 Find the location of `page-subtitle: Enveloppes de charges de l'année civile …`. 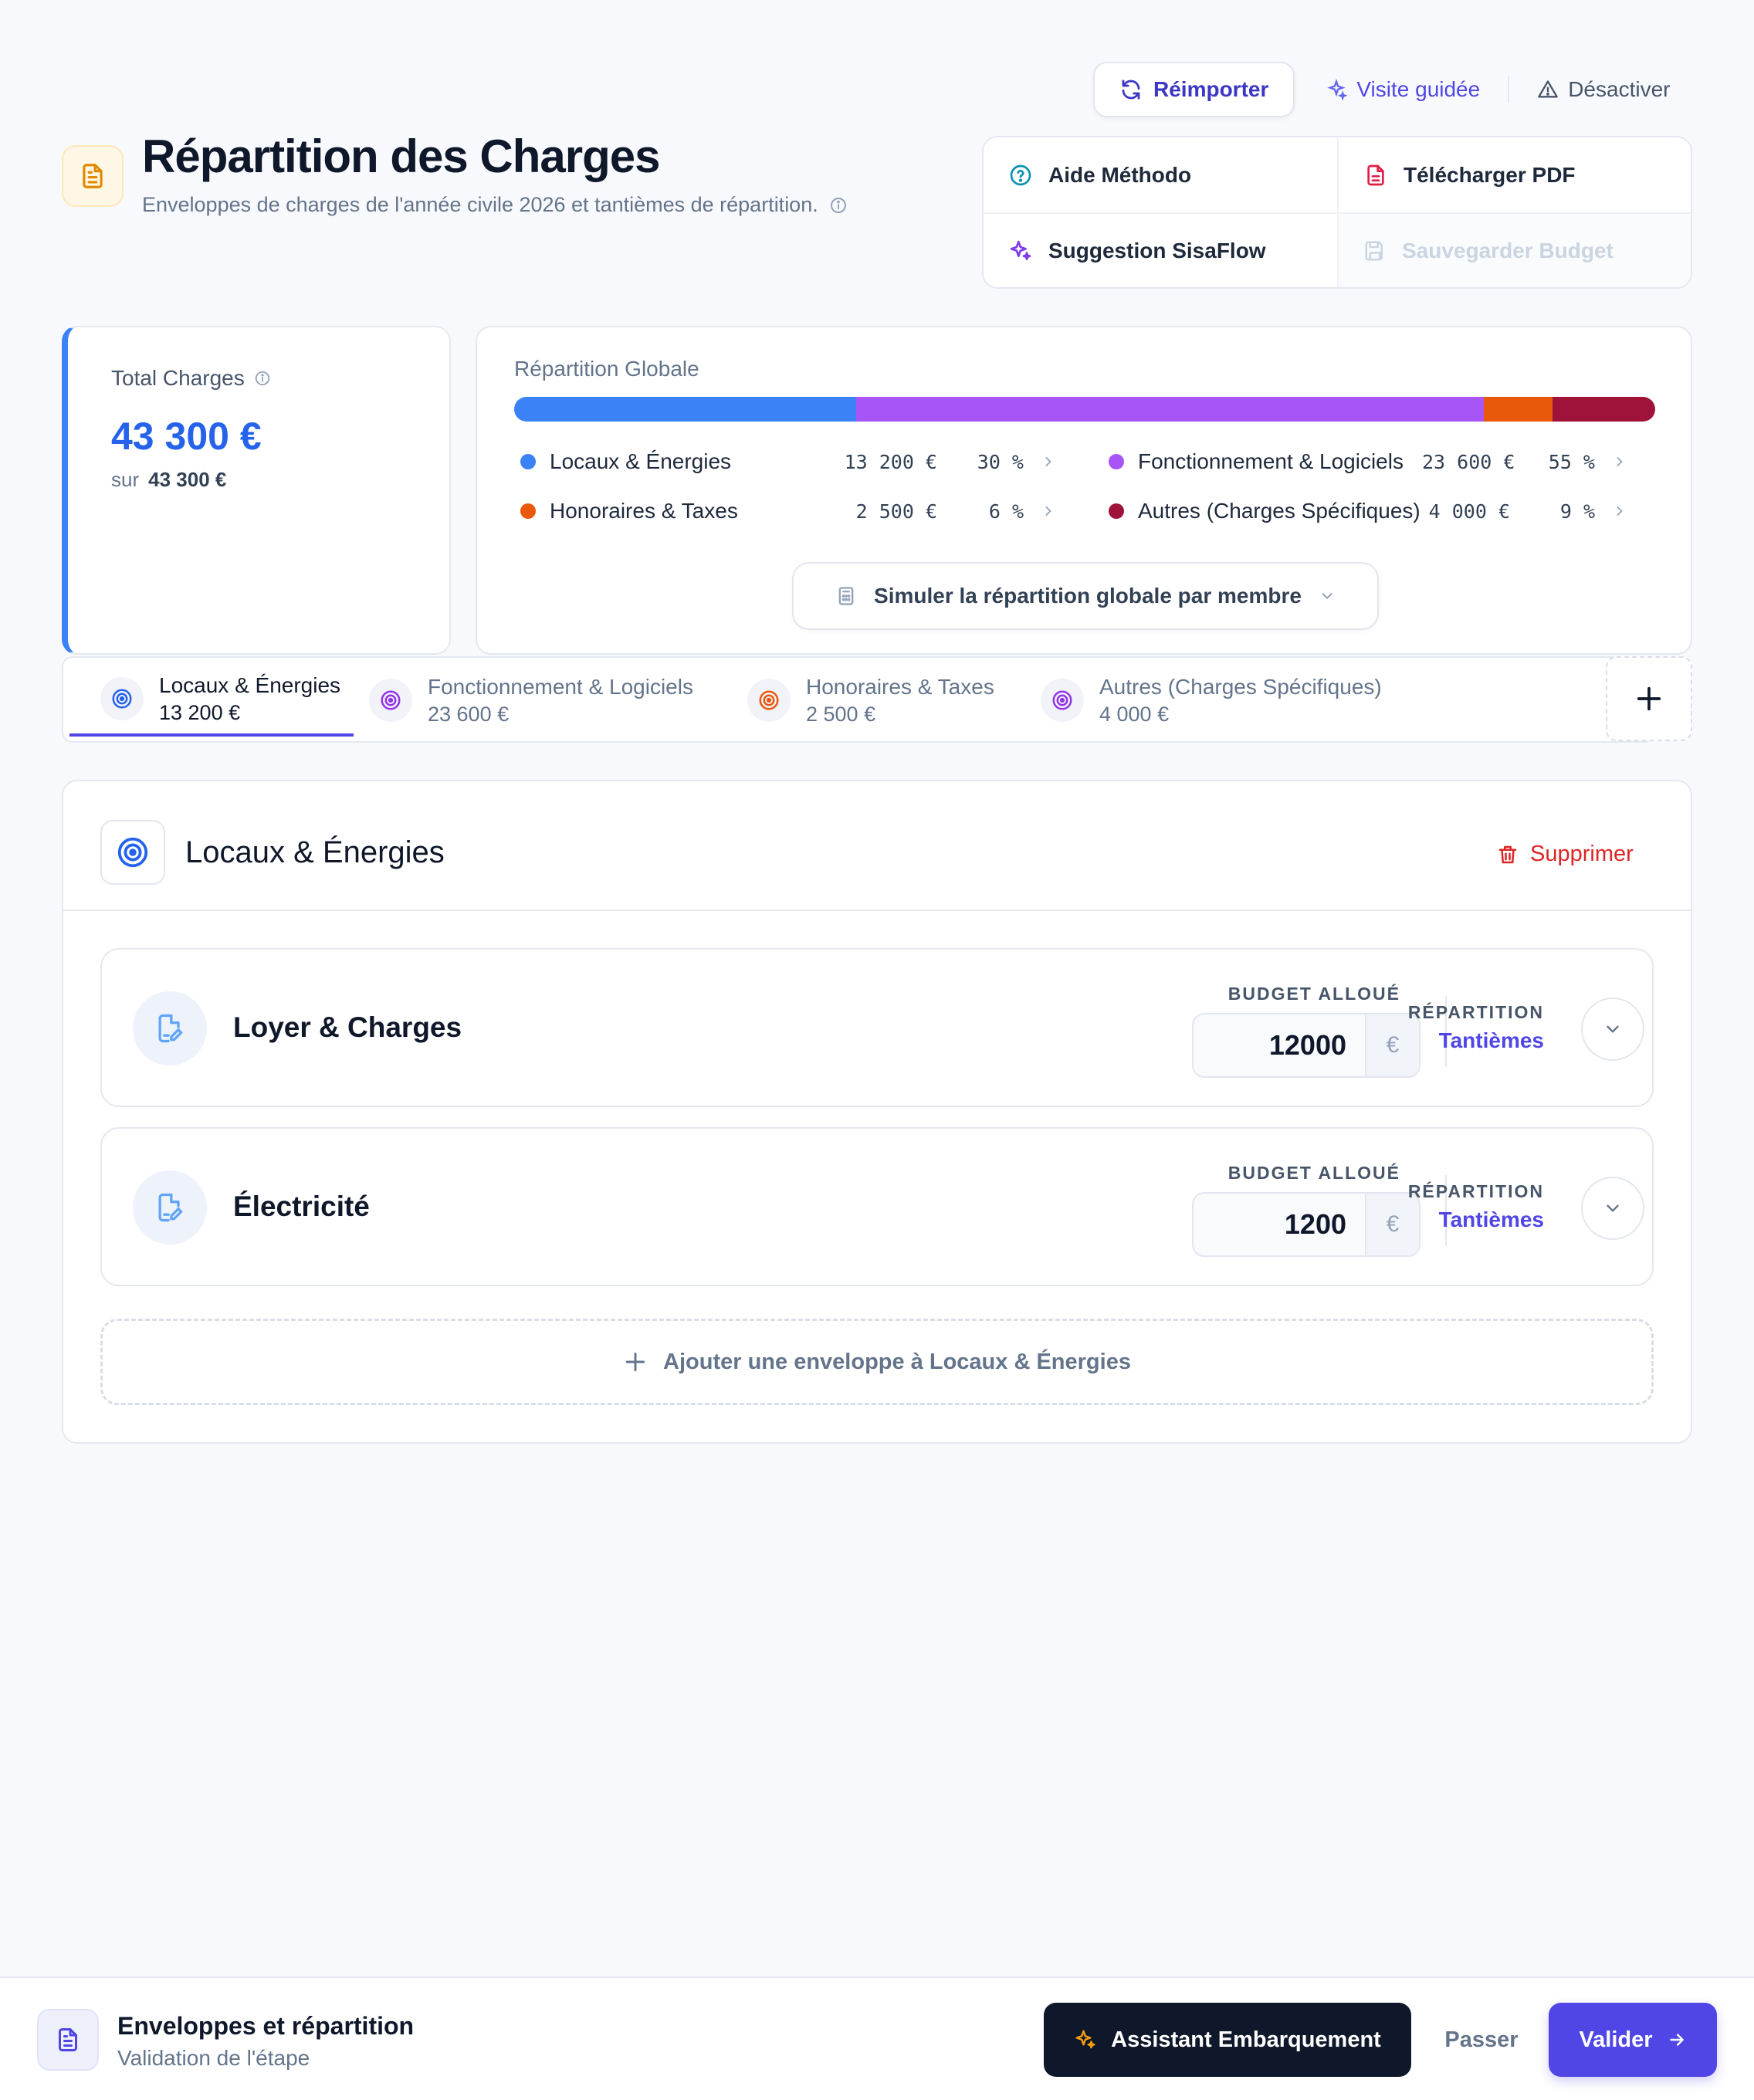

page-subtitle: Enveloppes de charges de l'année civile … is located at coordinates (495, 205).